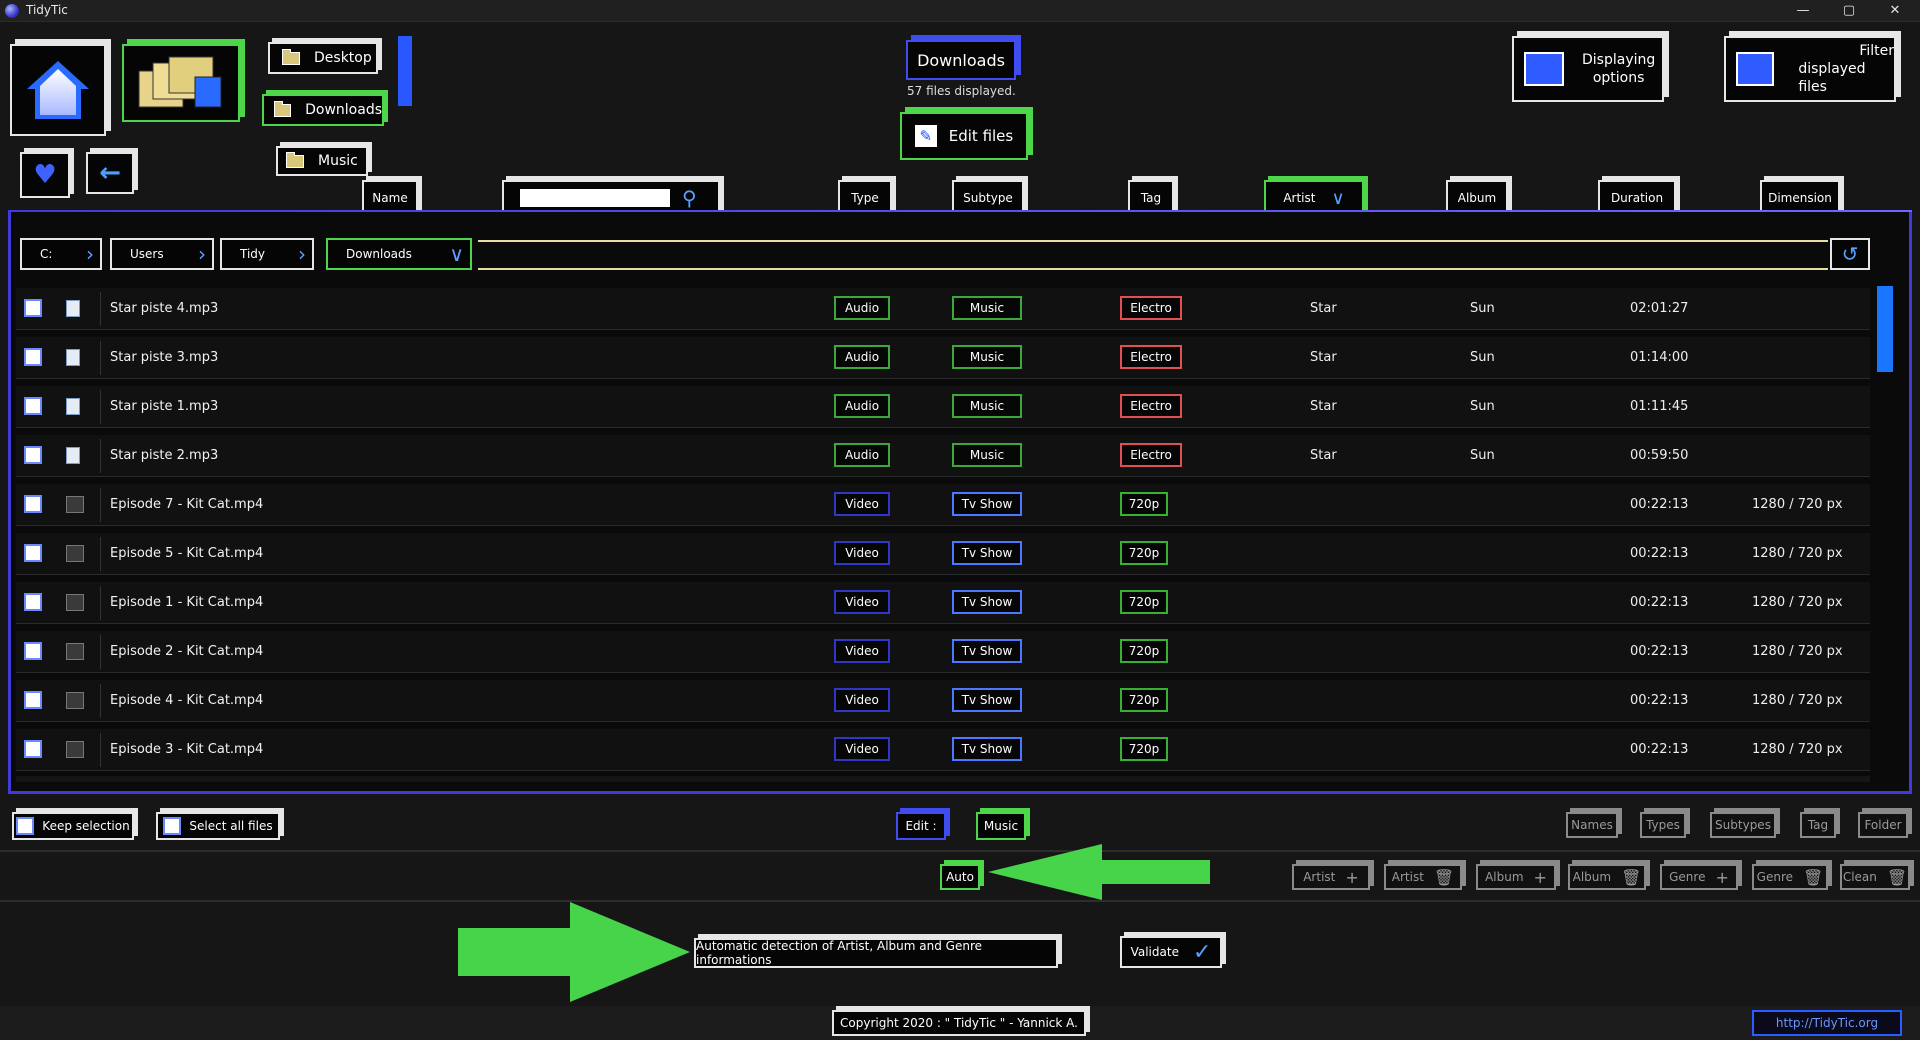 Image resolution: width=1920 pixels, height=1040 pixels. I want to click on tag-button: Tag, so click(1818, 825).